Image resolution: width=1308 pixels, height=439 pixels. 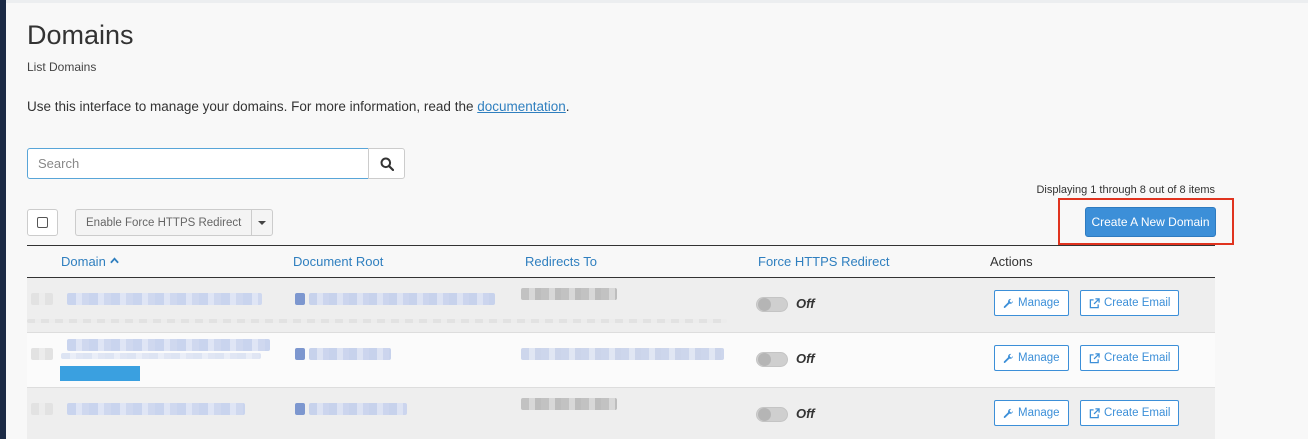 What do you see at coordinates (80, 35) in the screenshot?
I see `page-title: Domains` at bounding box center [80, 35].